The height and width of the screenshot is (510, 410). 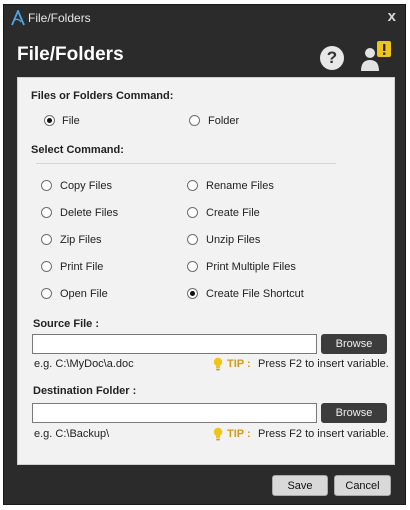 What do you see at coordinates (66, 324) in the screenshot?
I see `source-file-label: Source File :` at bounding box center [66, 324].